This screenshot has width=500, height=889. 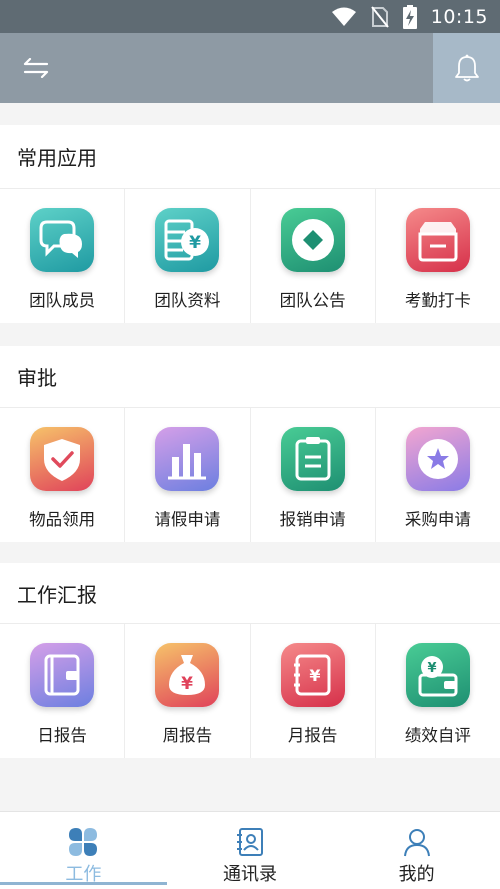 What do you see at coordinates (62, 519) in the screenshot?
I see `app-label: 物品领用` at bounding box center [62, 519].